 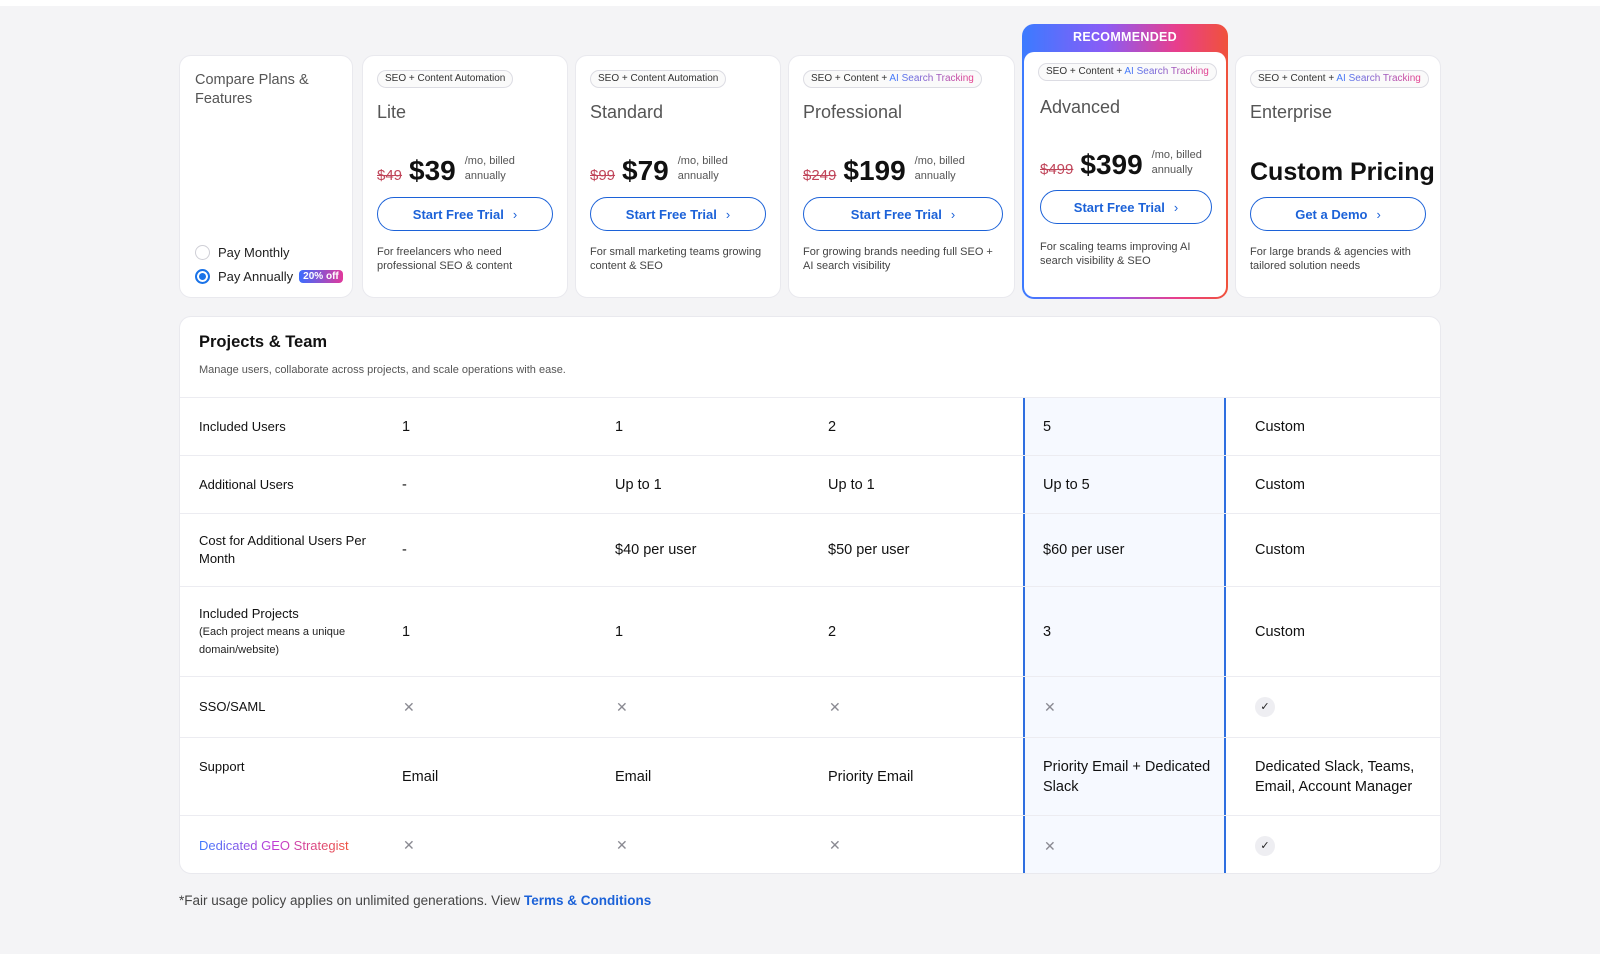 What do you see at coordinates (1133, 844) in the screenshot?
I see `cell-advanced: ✕` at bounding box center [1133, 844].